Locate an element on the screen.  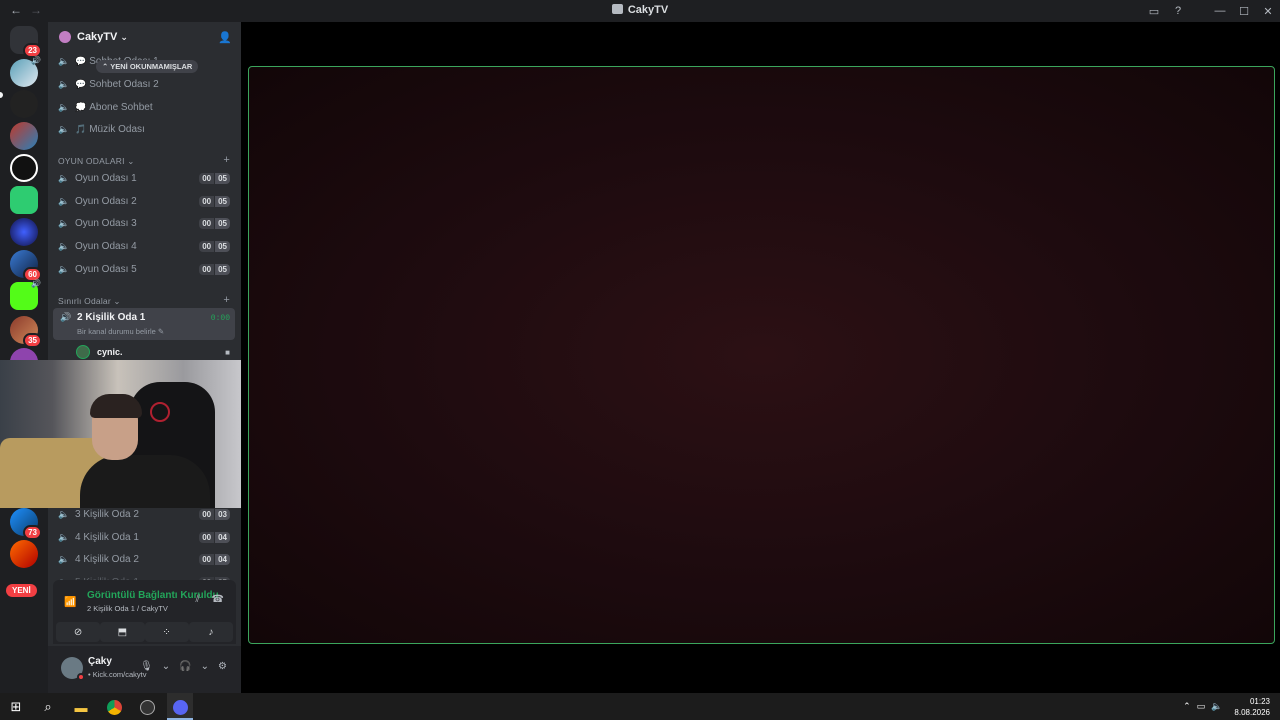
camera-off-button: ⊘ is located at coordinates (78, 632).